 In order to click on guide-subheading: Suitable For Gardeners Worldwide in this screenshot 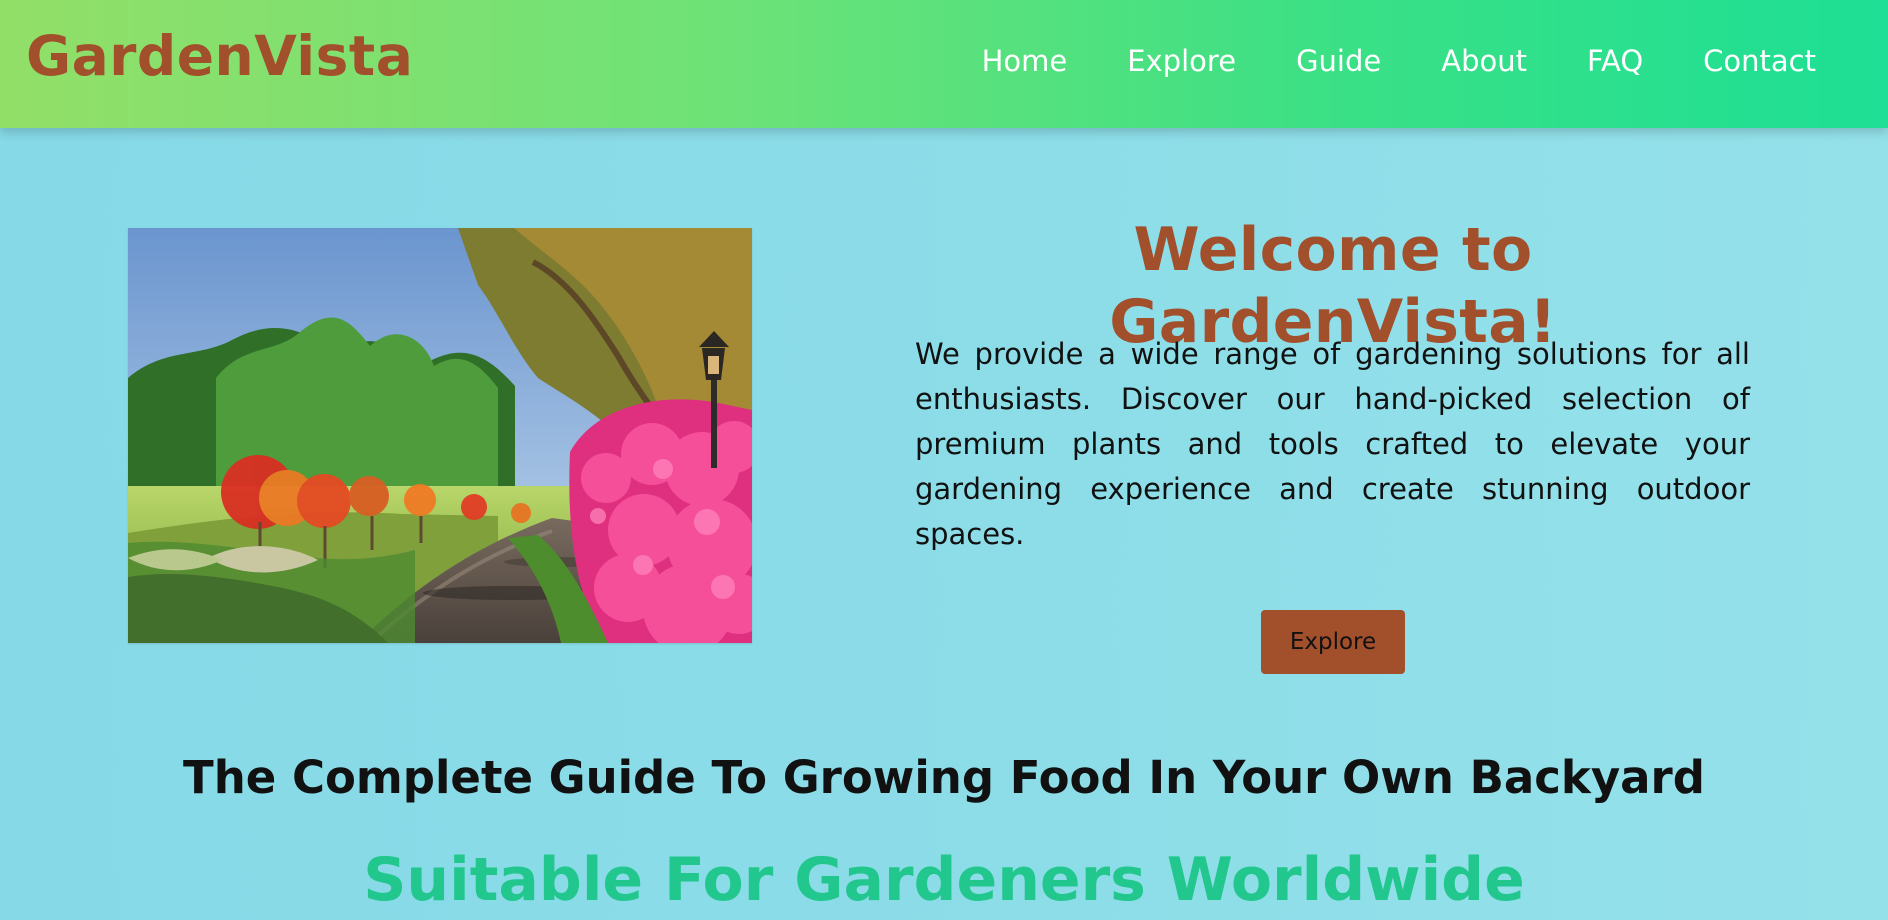, I will do `click(944, 880)`.